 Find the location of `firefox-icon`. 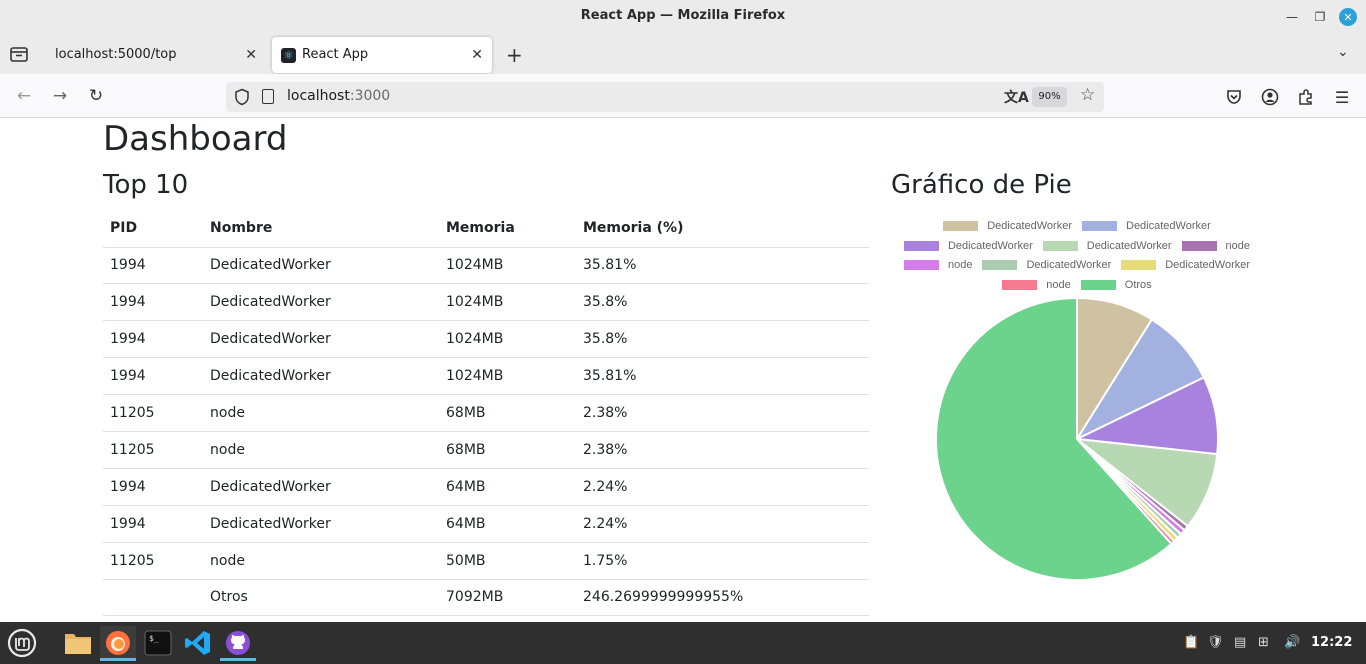

firefox-icon is located at coordinates (118, 643).